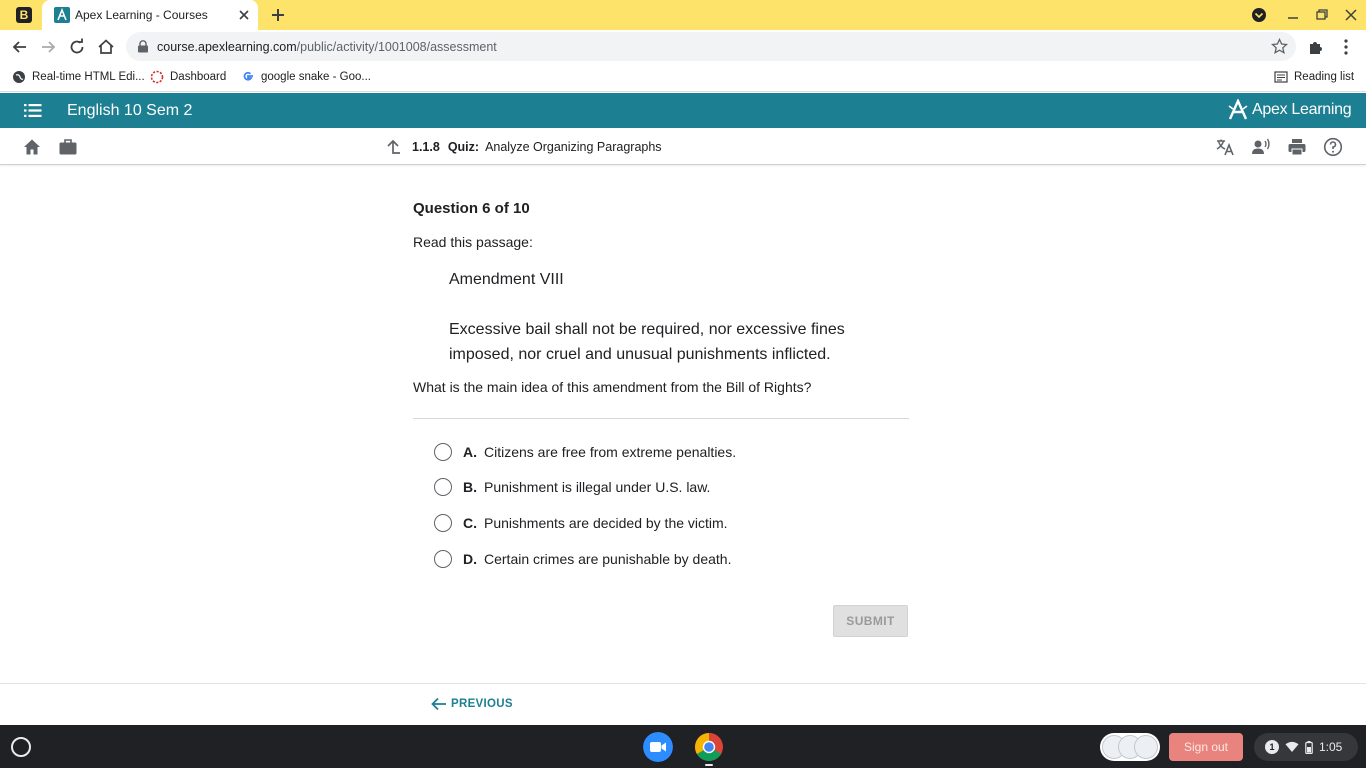 The height and width of the screenshot is (768, 1366). Describe the element at coordinates (1292, 746) in the screenshot. I see `wifi-icon` at that location.